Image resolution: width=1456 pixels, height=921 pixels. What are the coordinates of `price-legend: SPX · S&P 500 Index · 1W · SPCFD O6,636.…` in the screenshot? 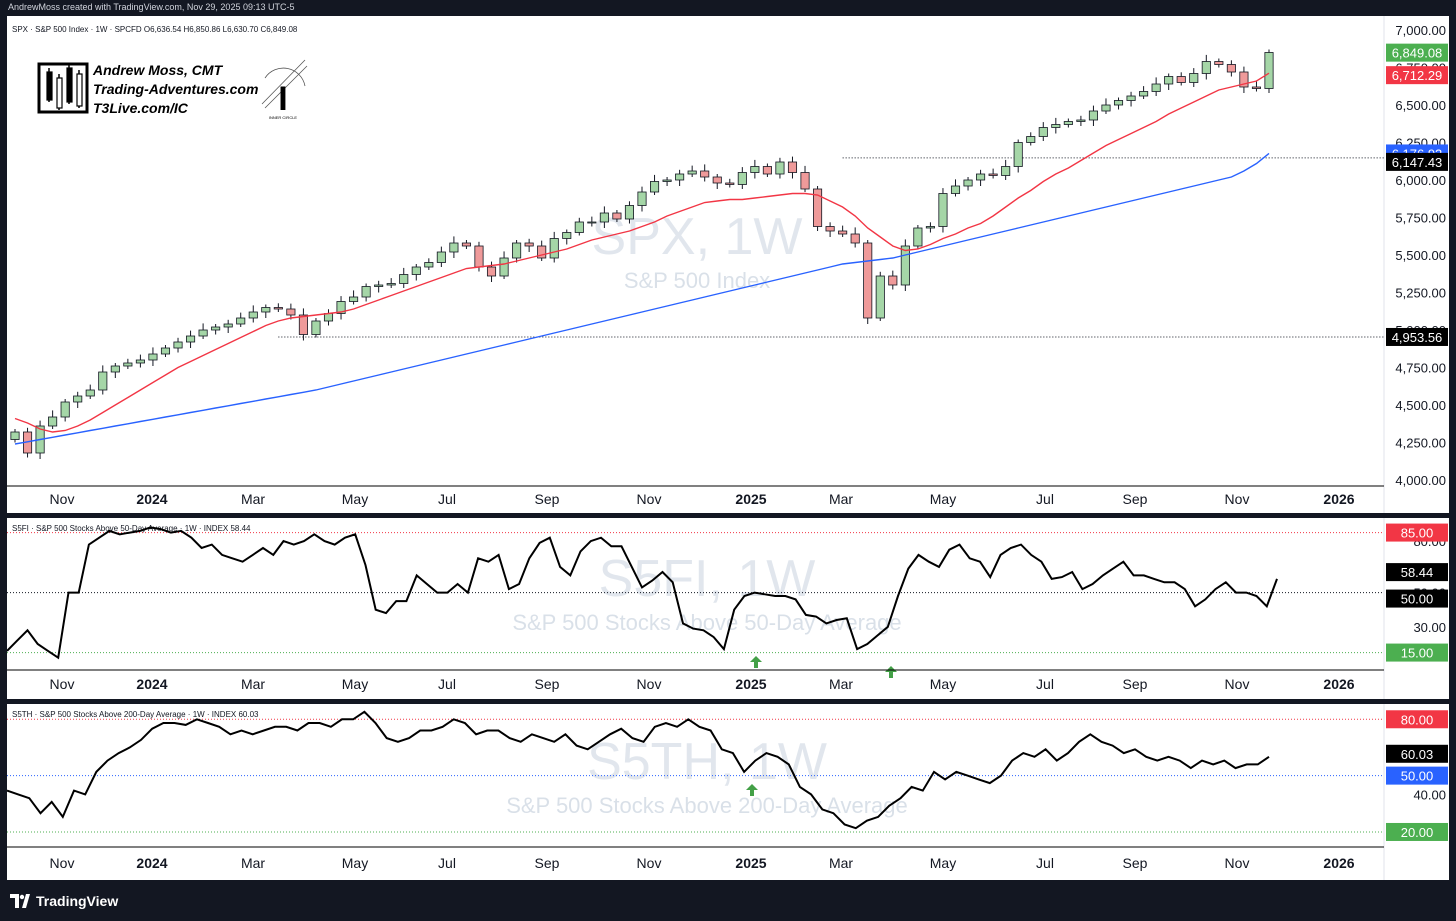 It's located at (155, 29).